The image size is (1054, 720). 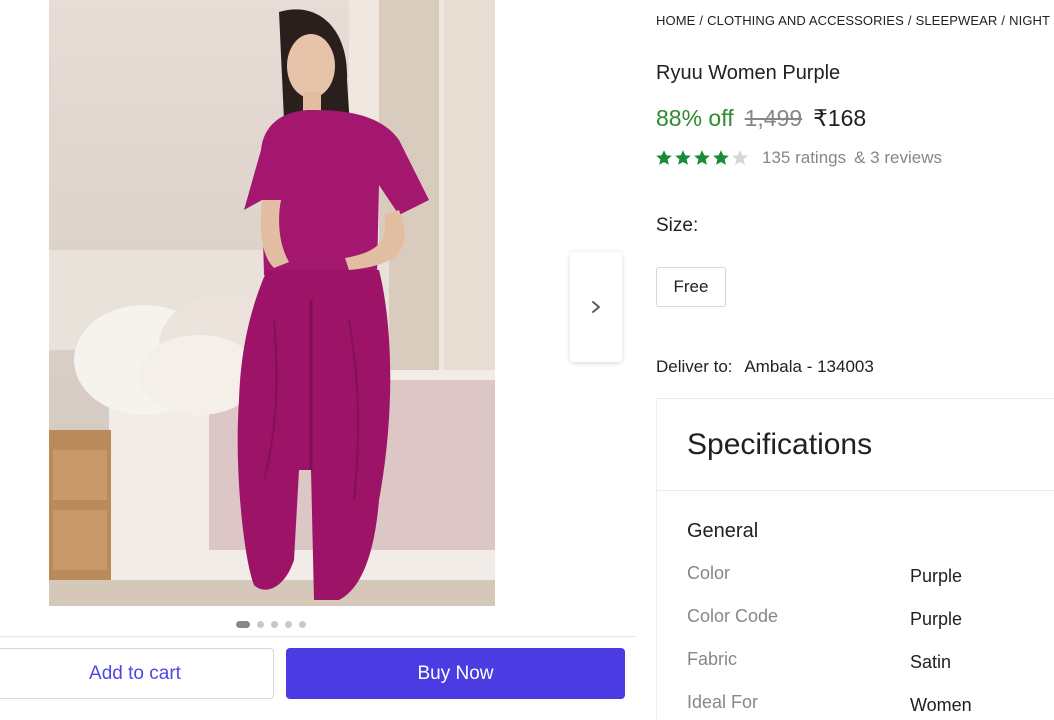 What do you see at coordinates (455, 673) in the screenshot?
I see `buy-now-button: Buy Now` at bounding box center [455, 673].